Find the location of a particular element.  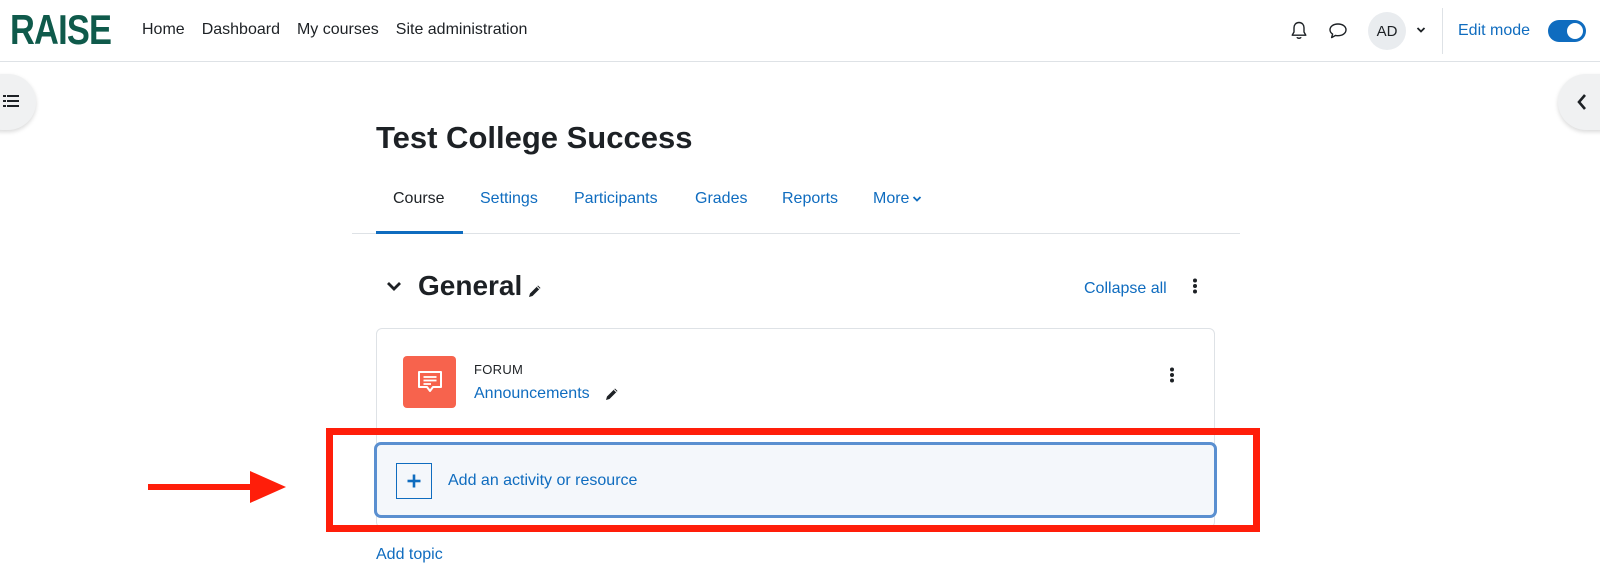

tab-grades: Grades is located at coordinates (721, 199).